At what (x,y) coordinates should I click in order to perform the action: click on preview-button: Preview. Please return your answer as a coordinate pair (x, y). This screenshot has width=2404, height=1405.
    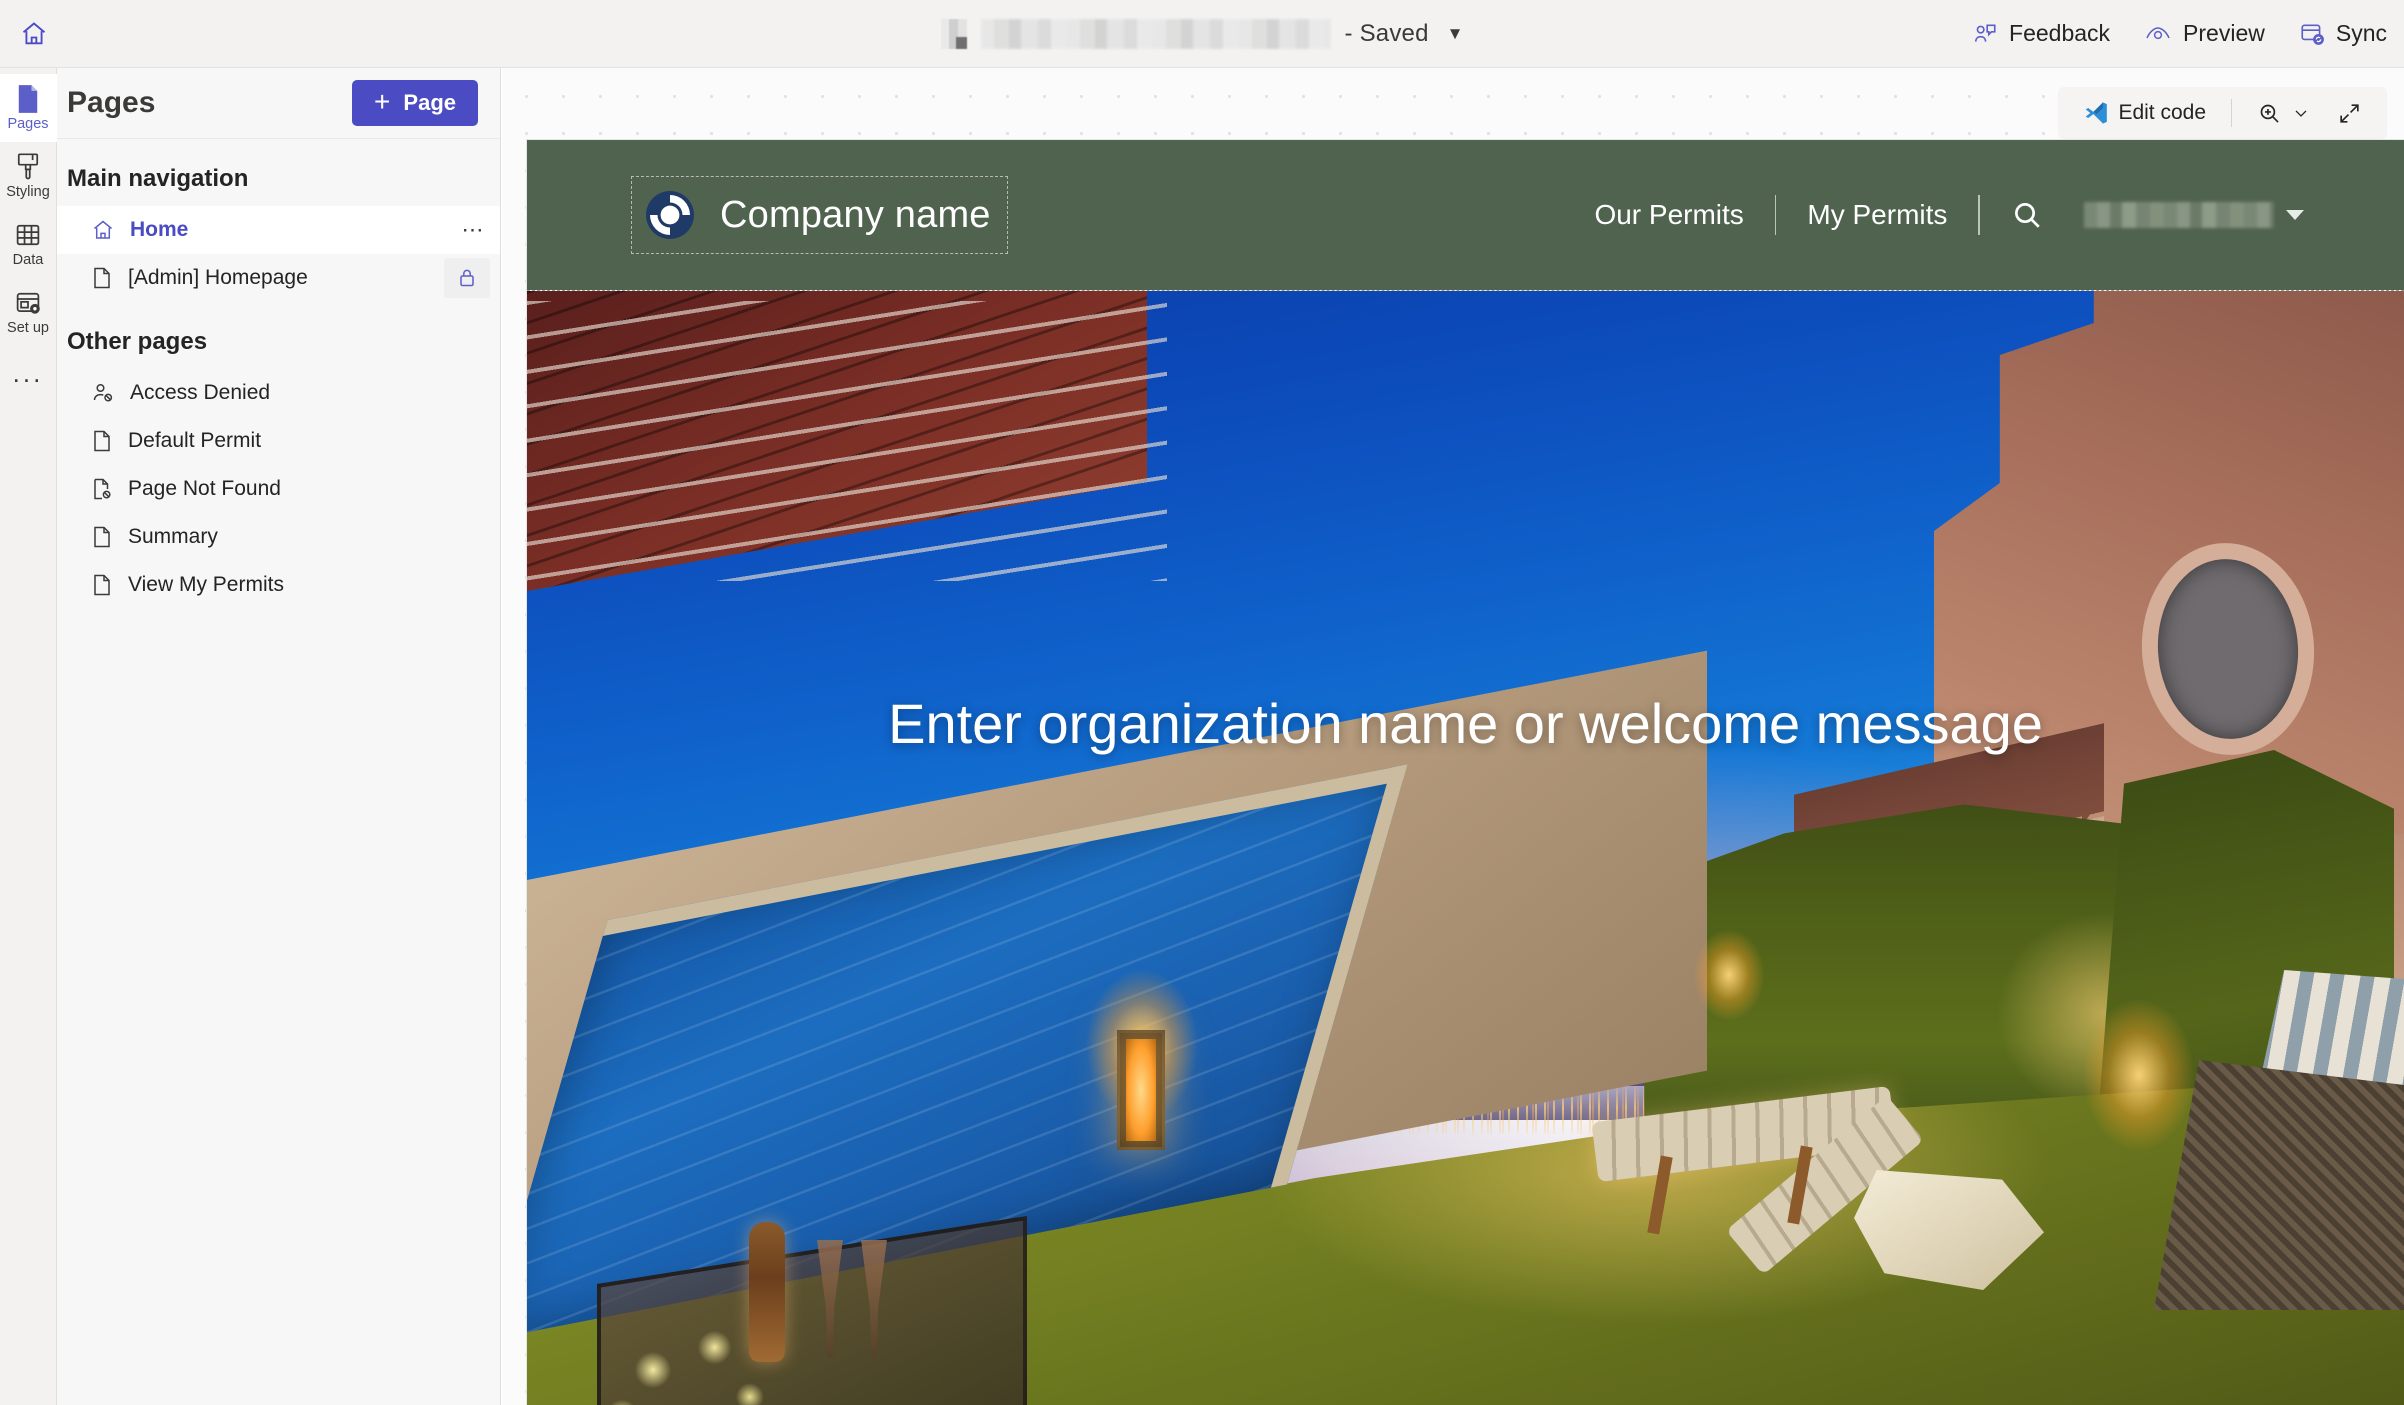
    Looking at the image, I should click on (2204, 34).